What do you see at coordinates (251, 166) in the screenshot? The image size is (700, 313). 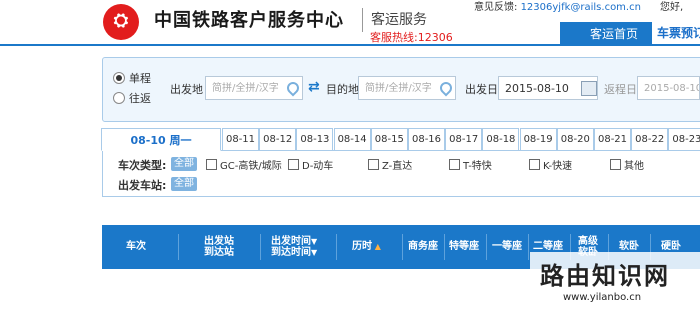 I see `gc-label: GC-高铁/城际` at bounding box center [251, 166].